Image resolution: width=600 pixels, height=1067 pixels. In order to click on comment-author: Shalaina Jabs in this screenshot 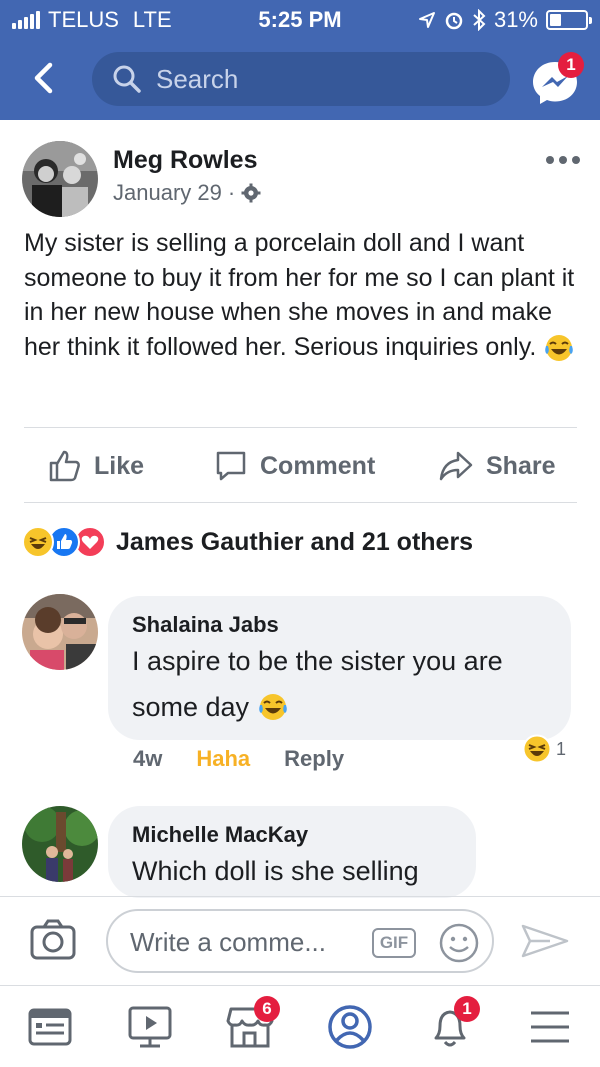, I will do `click(205, 625)`.